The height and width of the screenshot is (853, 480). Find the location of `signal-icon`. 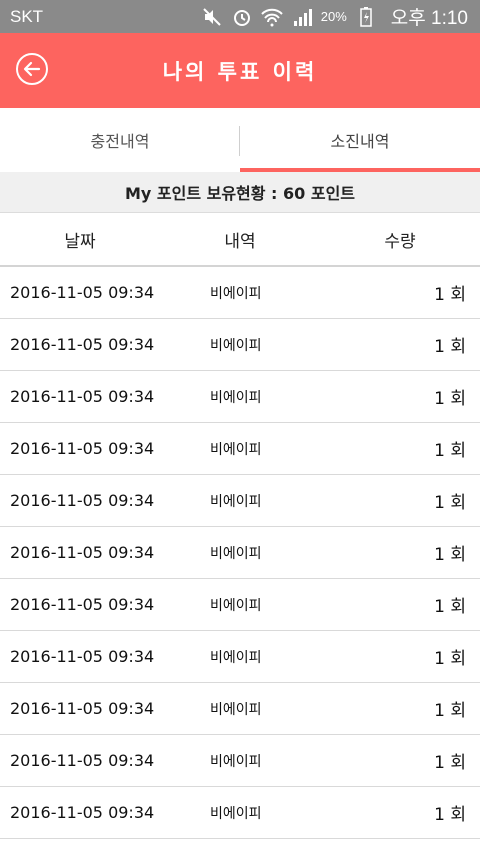

signal-icon is located at coordinates (302, 17).